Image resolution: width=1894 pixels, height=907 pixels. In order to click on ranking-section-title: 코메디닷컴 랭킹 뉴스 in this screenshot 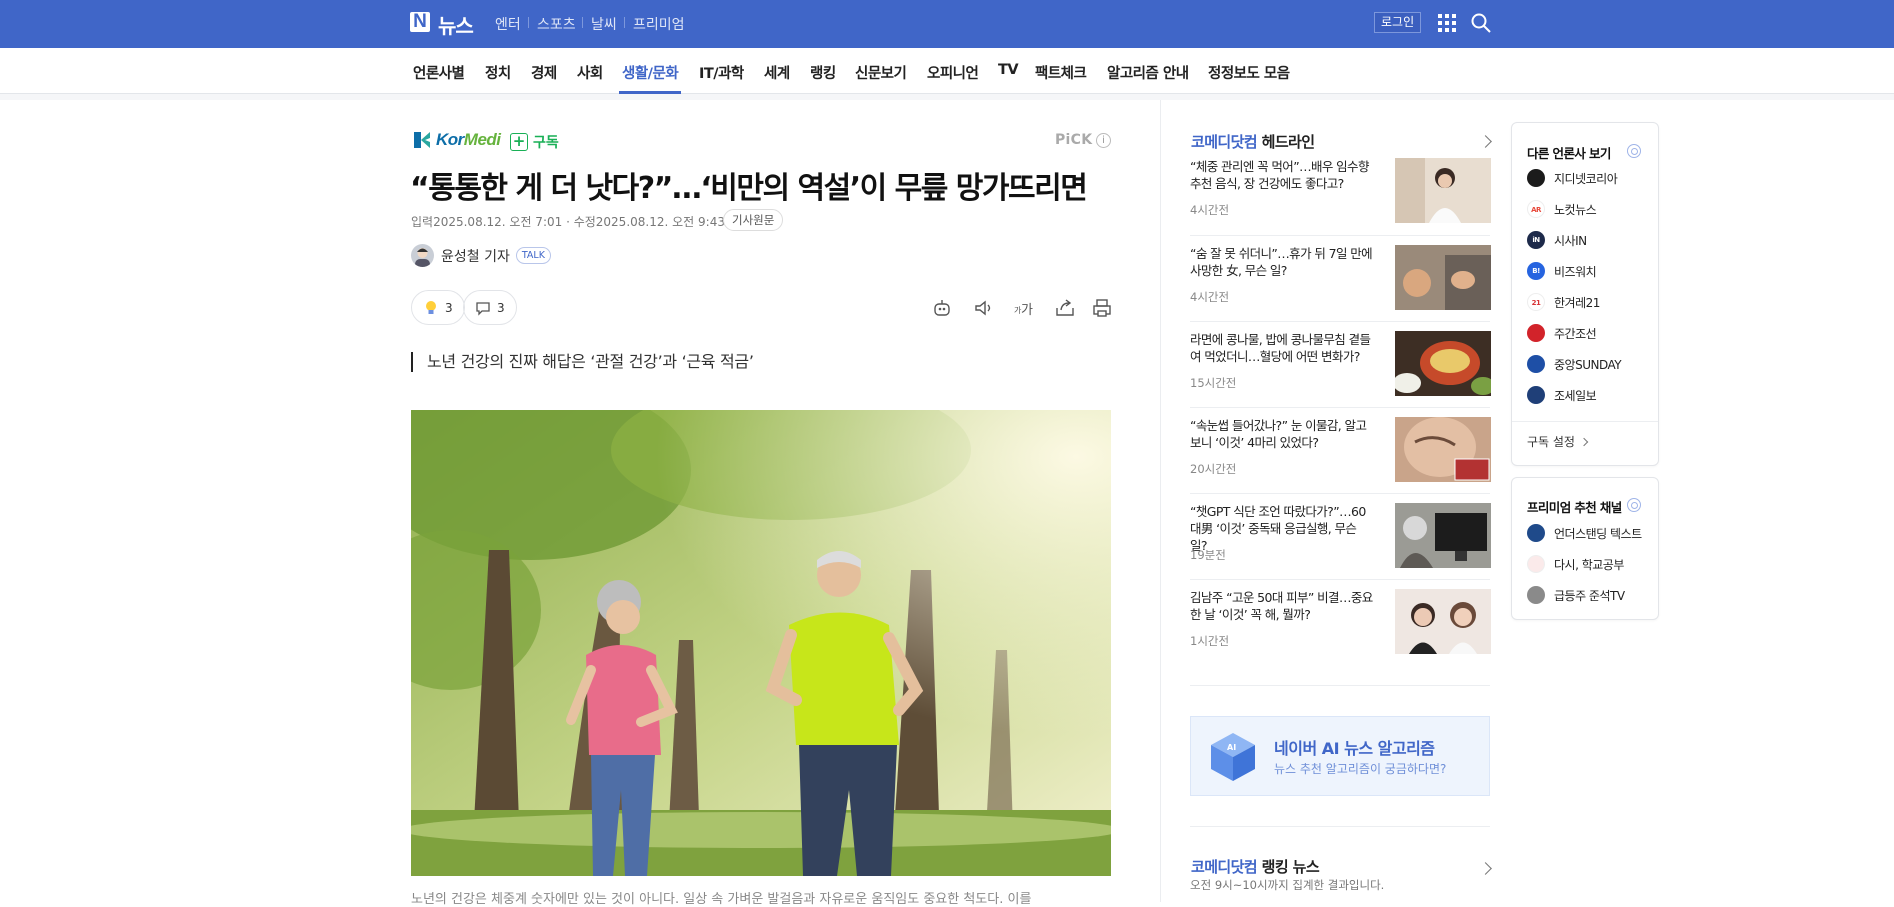, I will do `click(1255, 866)`.